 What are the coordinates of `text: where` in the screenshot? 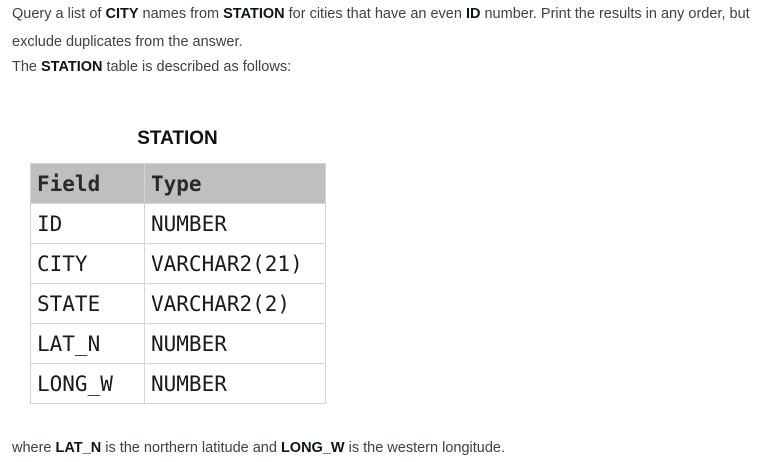 It's located at (34, 448).